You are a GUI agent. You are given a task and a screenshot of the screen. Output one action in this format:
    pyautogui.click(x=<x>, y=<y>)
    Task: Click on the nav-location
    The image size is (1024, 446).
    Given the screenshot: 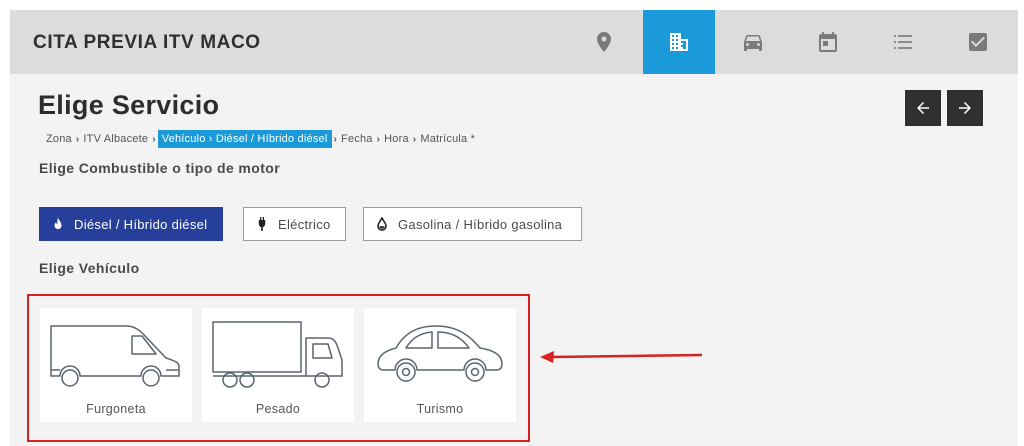 What is the action you would take?
    pyautogui.click(x=604, y=42)
    